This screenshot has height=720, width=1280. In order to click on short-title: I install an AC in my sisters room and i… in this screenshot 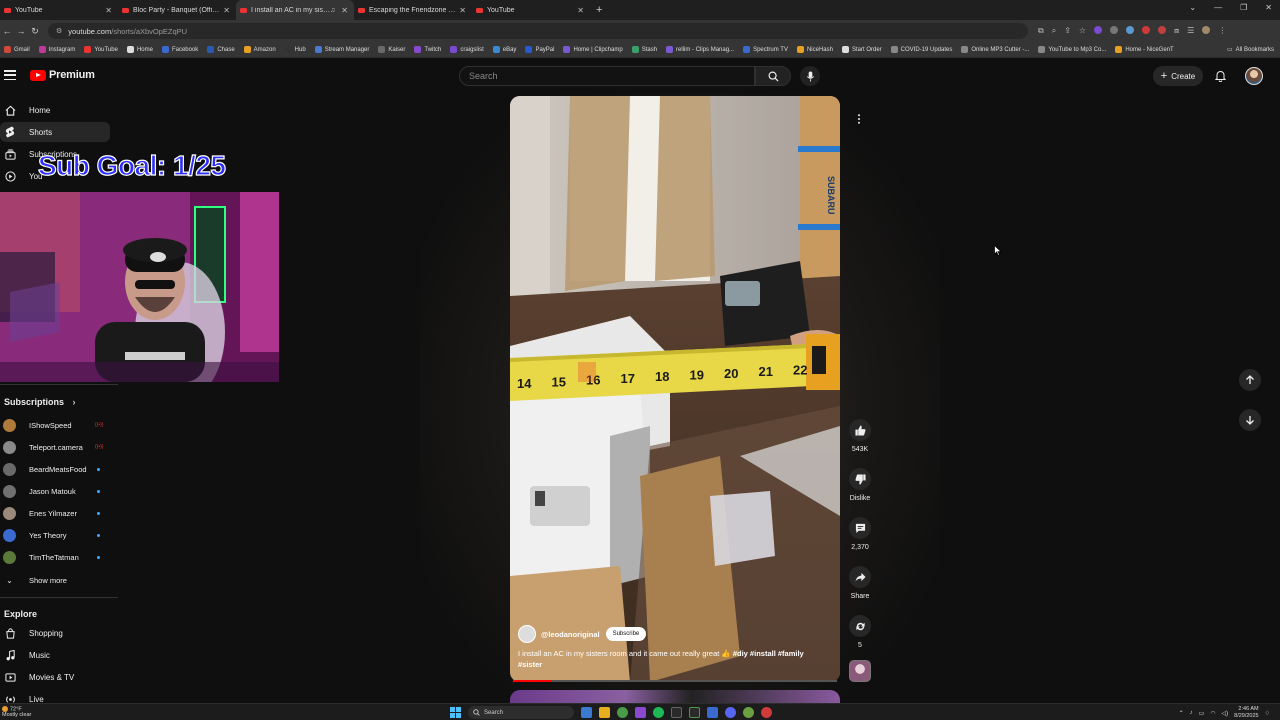, I will do `click(668, 659)`.